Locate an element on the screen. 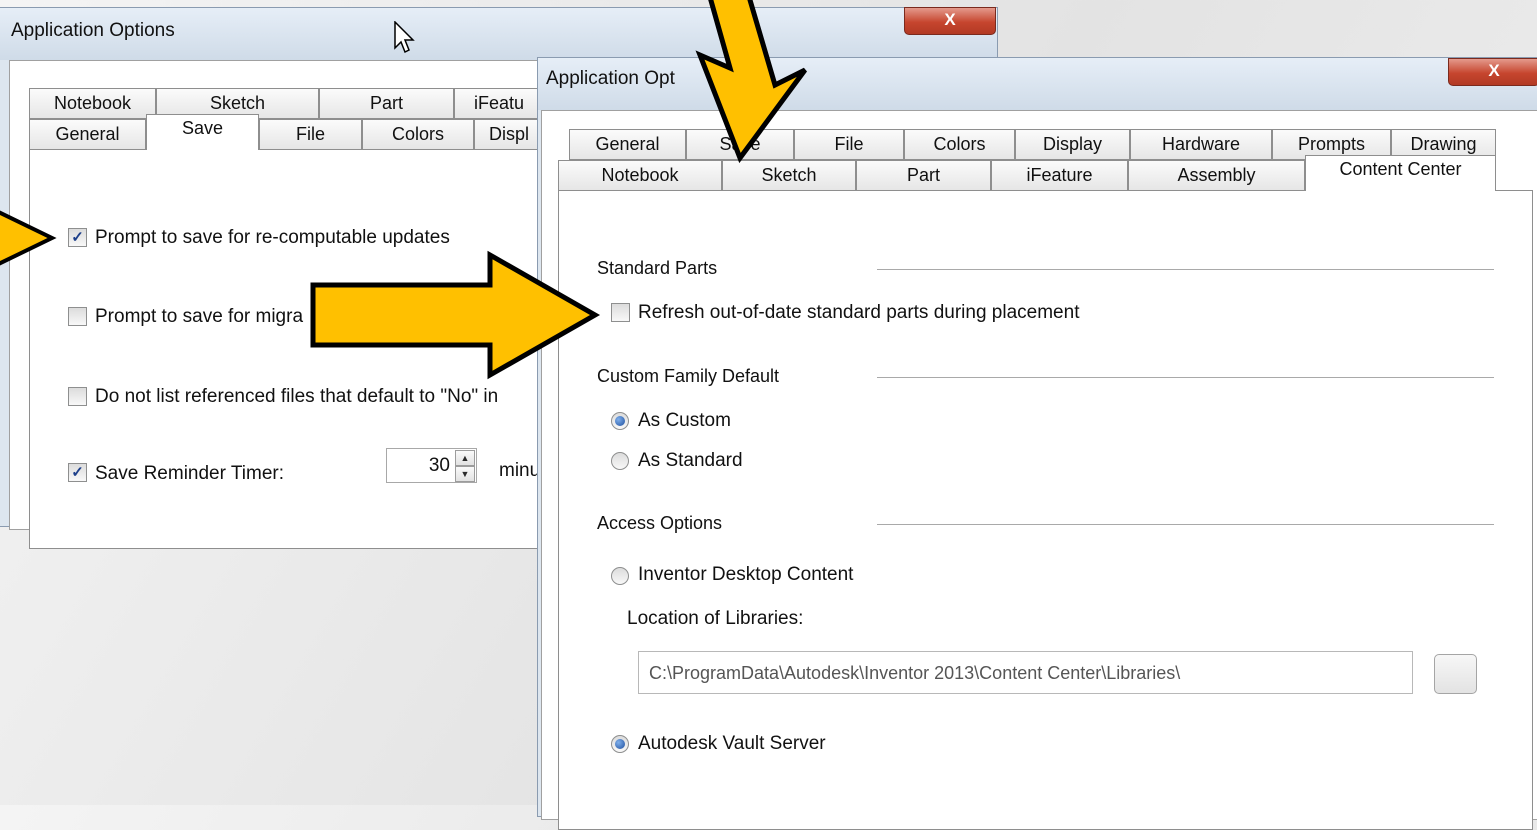 Image resolution: width=1537 pixels, height=830 pixels. front-dialog-close-button: X is located at coordinates (1492, 72).